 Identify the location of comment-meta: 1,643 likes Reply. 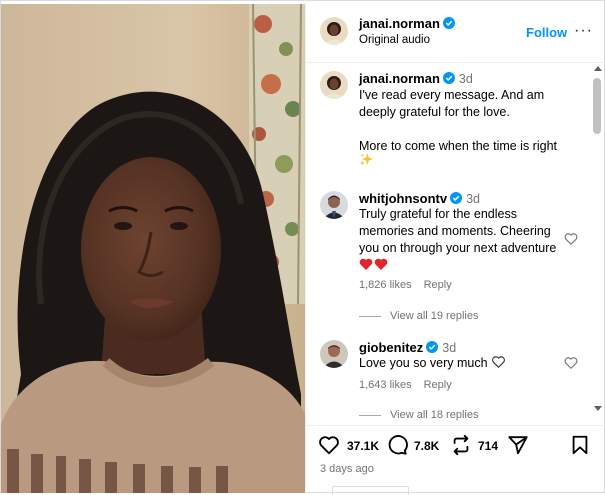
(411, 385).